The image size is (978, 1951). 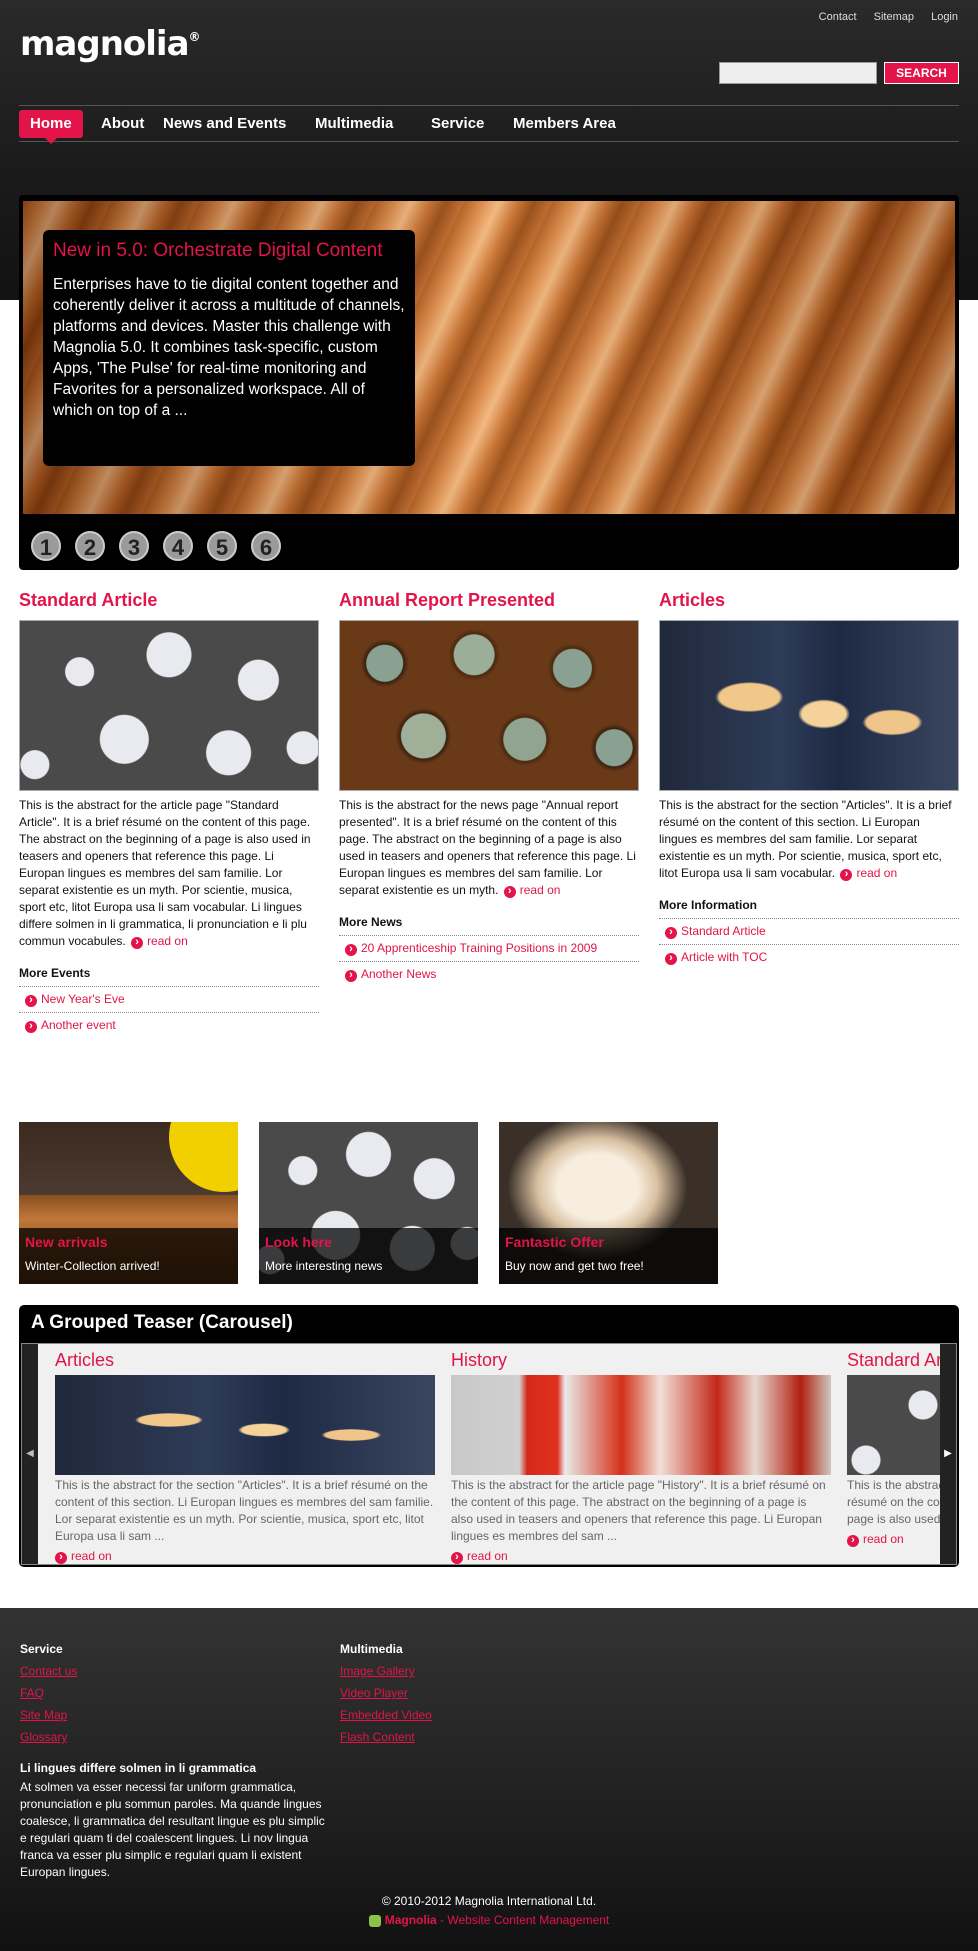 I want to click on footer-link: Video Player, so click(x=386, y=1693).